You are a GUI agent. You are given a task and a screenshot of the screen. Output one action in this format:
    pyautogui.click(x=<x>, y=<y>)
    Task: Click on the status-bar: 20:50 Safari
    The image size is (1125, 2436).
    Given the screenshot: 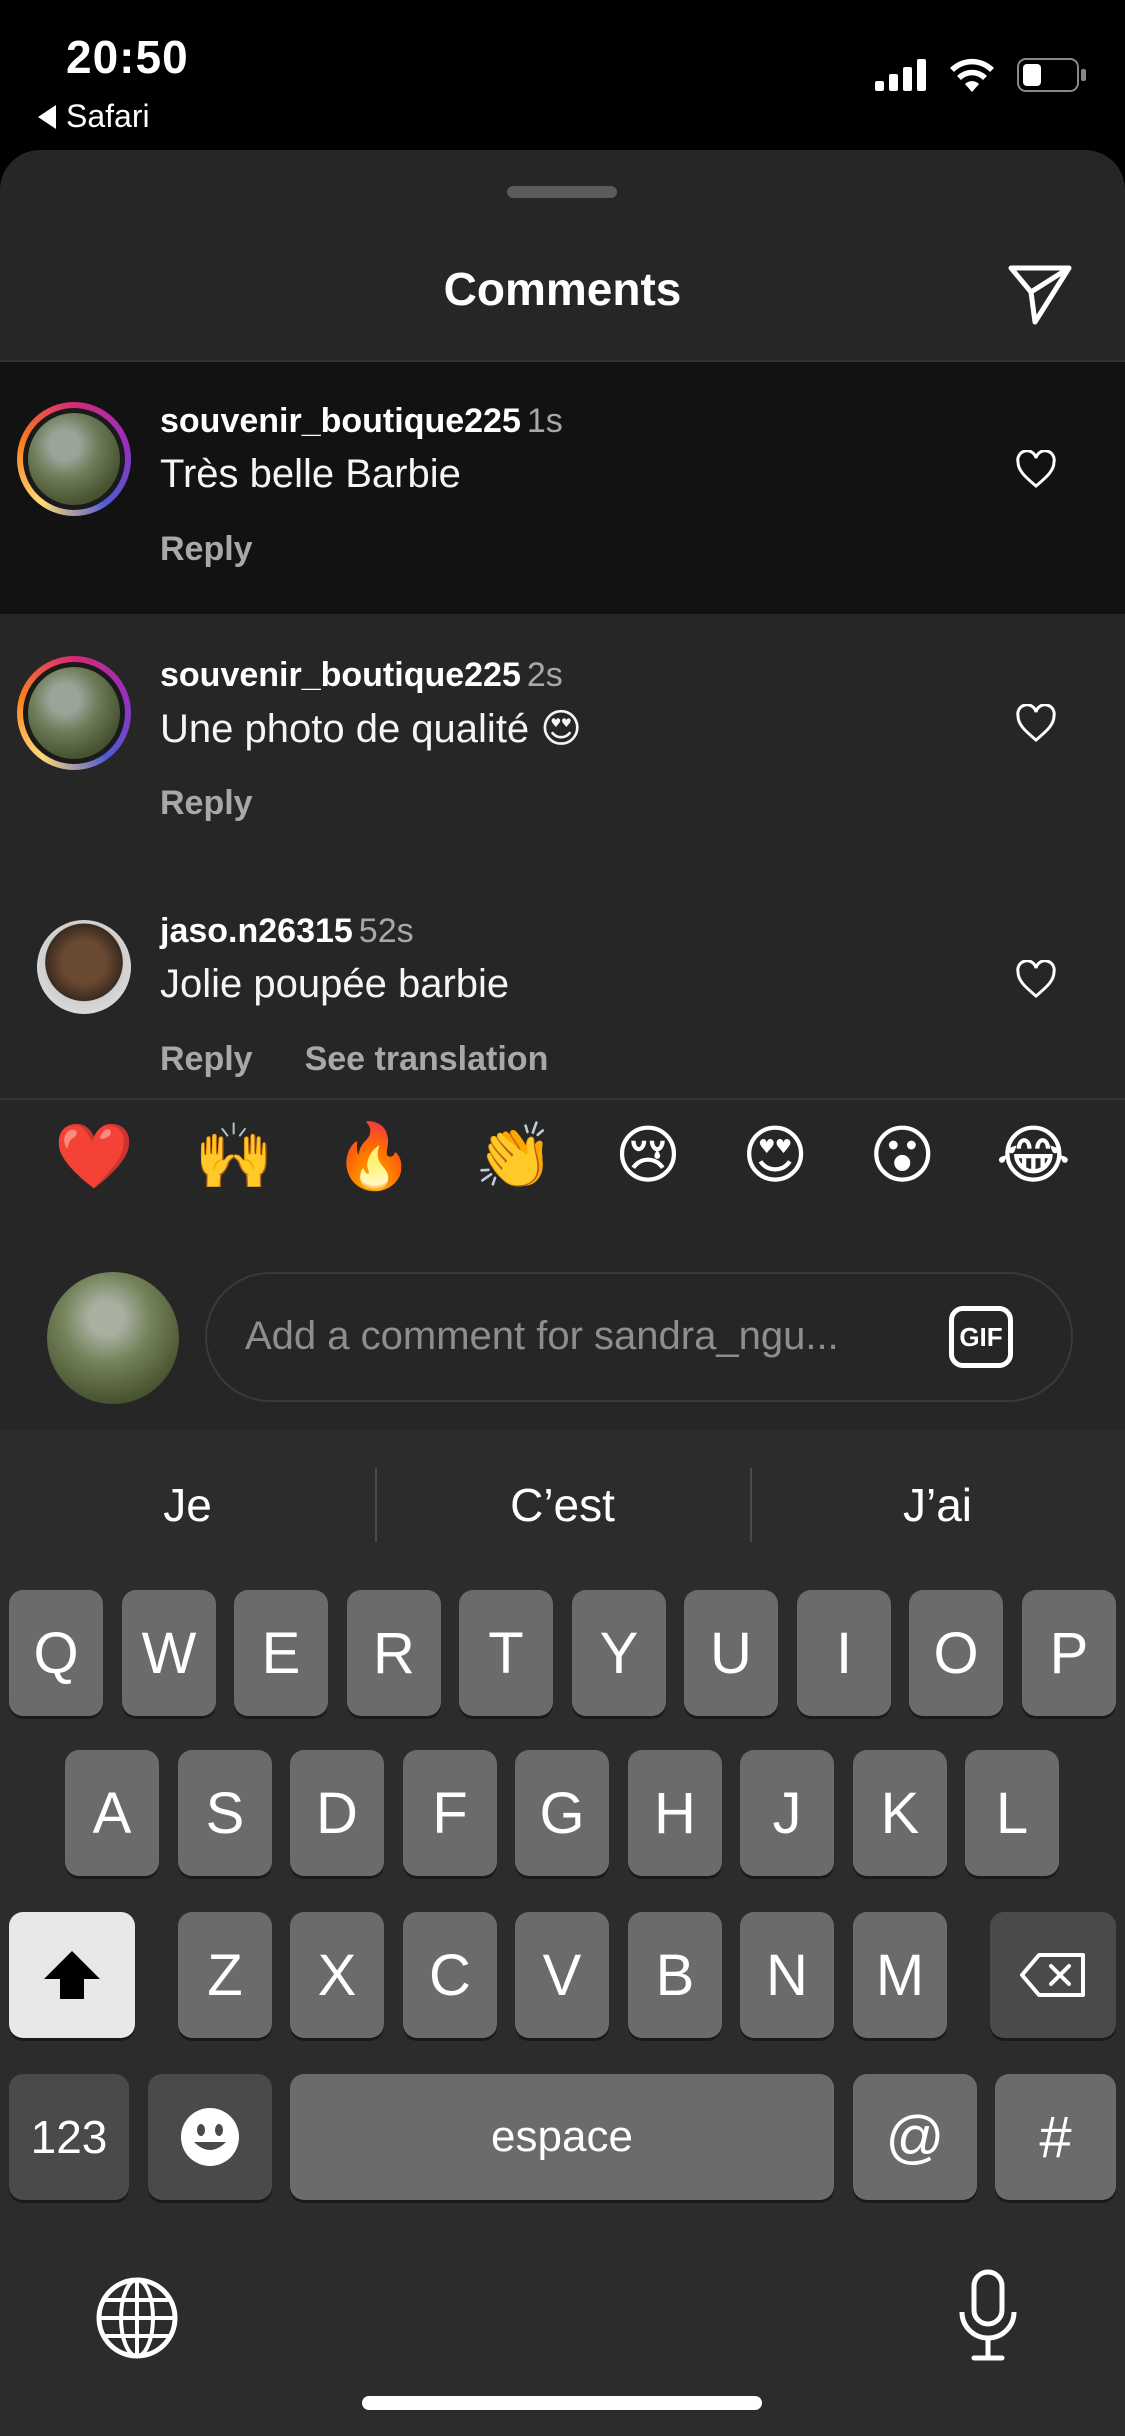 What is the action you would take?
    pyautogui.click(x=562, y=75)
    